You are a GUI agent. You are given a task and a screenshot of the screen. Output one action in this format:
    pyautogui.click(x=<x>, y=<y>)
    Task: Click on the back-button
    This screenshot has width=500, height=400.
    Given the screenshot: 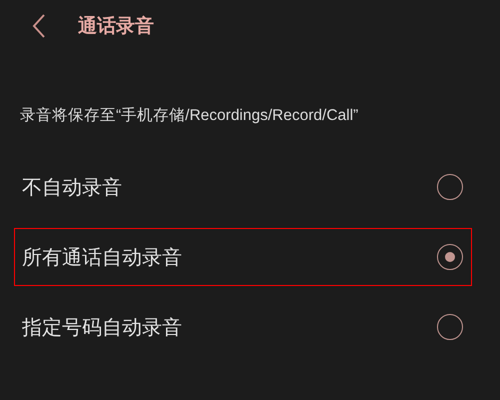 What is the action you would take?
    pyautogui.click(x=39, y=26)
    